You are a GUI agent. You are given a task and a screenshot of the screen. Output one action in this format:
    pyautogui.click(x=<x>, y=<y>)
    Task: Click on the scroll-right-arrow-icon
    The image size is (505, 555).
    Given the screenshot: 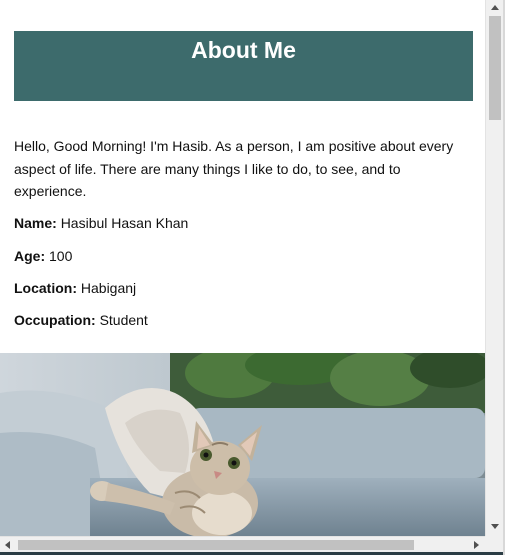 What is the action you would take?
    pyautogui.click(x=476, y=545)
    